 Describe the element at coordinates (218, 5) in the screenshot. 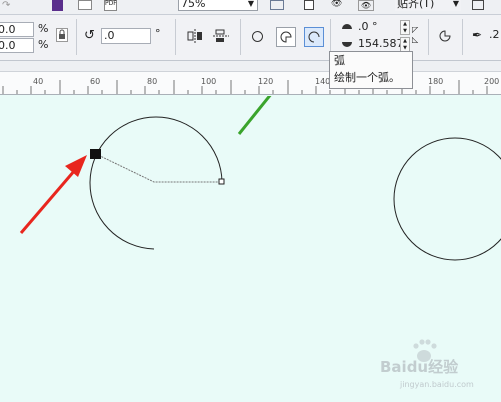

I see `zoom-select: 75% ▼` at that location.